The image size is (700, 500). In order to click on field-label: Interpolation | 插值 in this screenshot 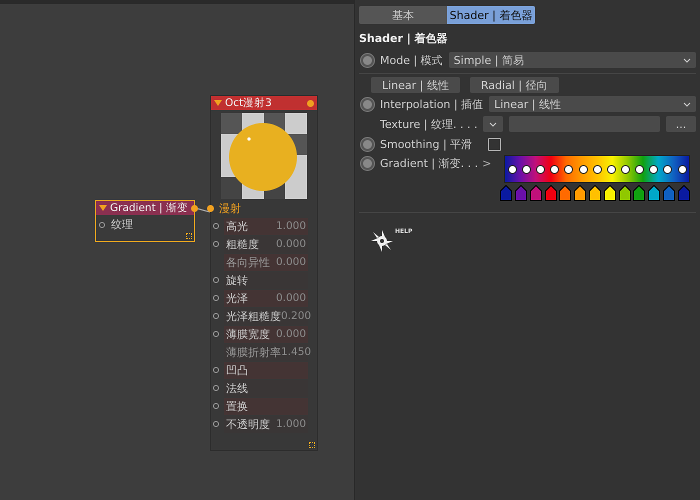, I will do `click(432, 104)`.